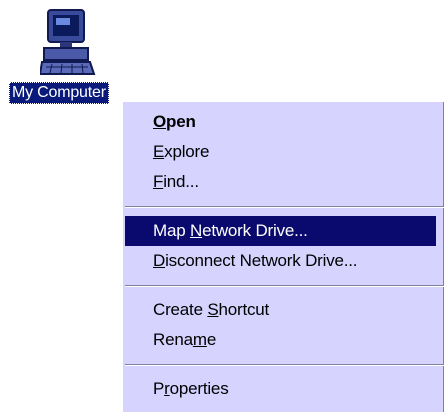 The image size is (444, 412). Describe the element at coordinates (280, 152) in the screenshot. I see `menu-item-explore: Explore` at that location.